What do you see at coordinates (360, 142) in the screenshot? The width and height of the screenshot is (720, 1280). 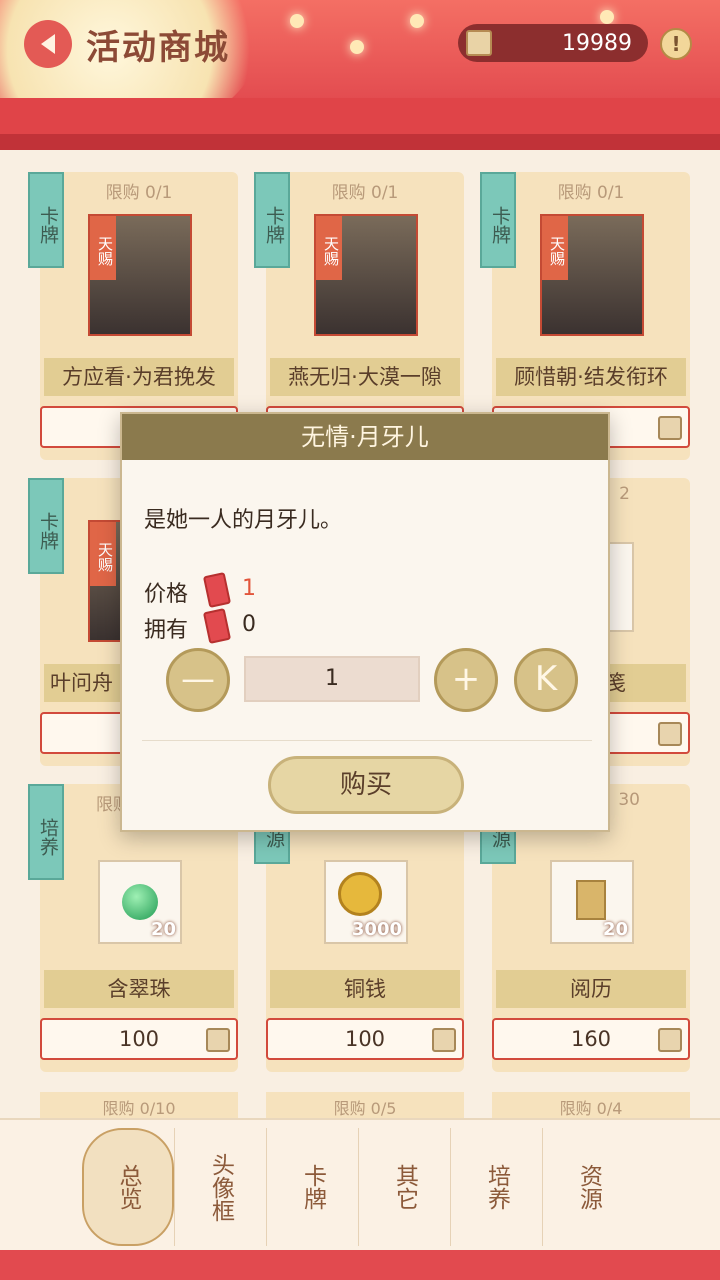 I see `header-band-dark` at bounding box center [360, 142].